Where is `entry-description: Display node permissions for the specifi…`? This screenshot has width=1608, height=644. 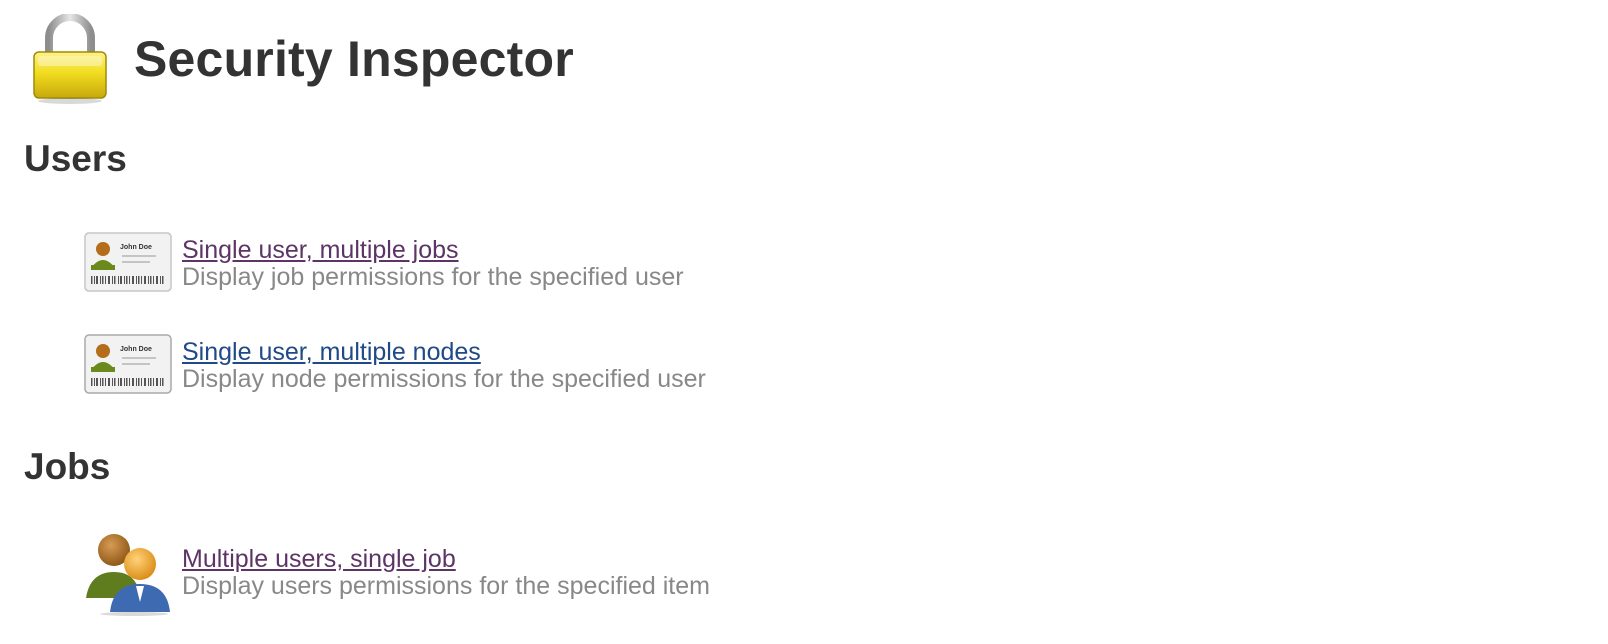 entry-description: Display node permissions for the specifi… is located at coordinates (444, 379).